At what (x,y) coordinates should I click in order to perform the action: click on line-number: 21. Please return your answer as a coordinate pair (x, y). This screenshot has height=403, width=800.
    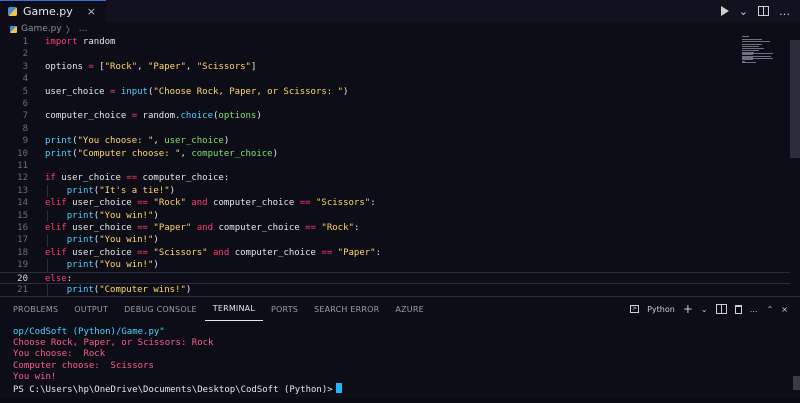
    Looking at the image, I should click on (14, 290).